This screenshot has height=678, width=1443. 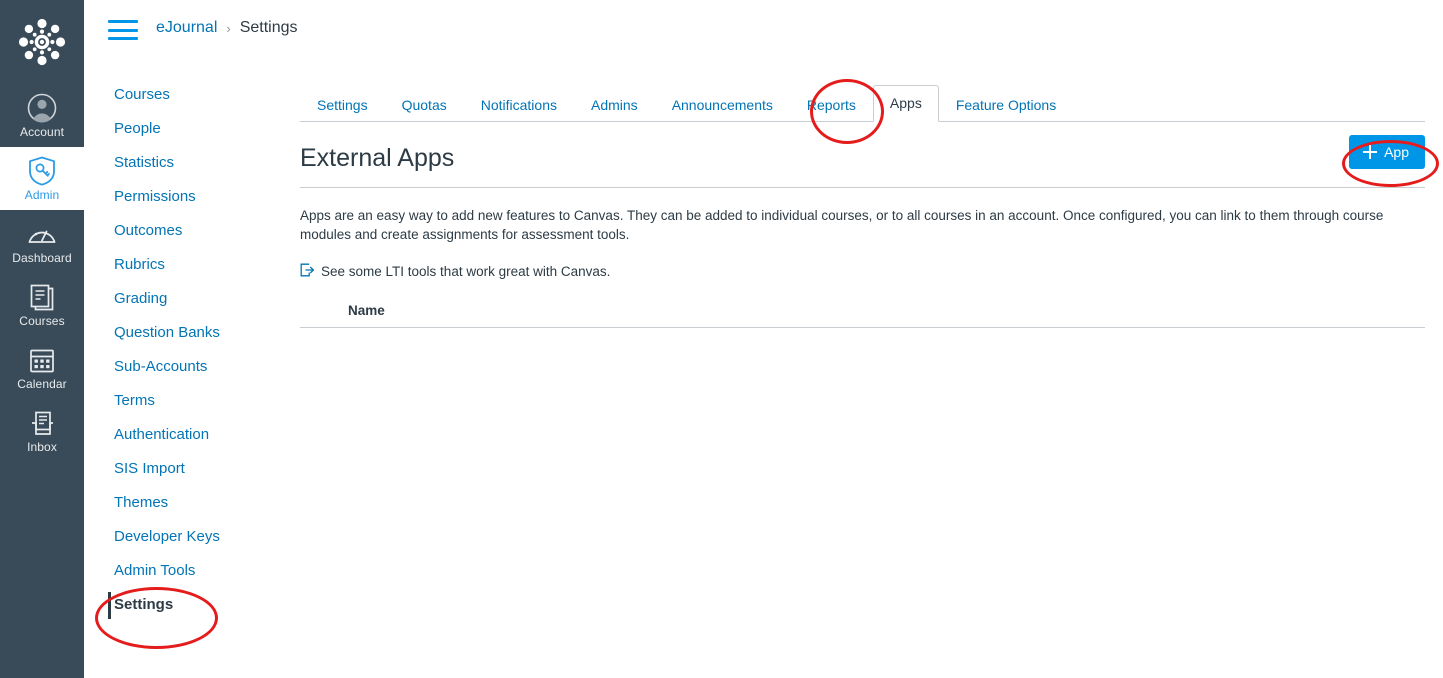 I want to click on sidebar-item-authentication: Authentication, so click(x=179, y=435).